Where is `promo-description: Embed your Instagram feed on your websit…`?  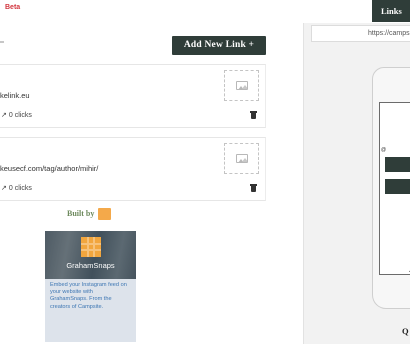
promo-description: Embed your Instagram feed on your websit… is located at coordinates (90, 310).